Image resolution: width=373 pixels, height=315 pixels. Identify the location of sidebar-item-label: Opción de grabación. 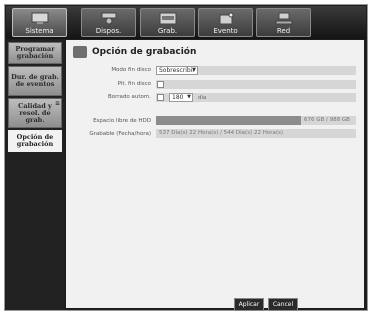
(35, 140).